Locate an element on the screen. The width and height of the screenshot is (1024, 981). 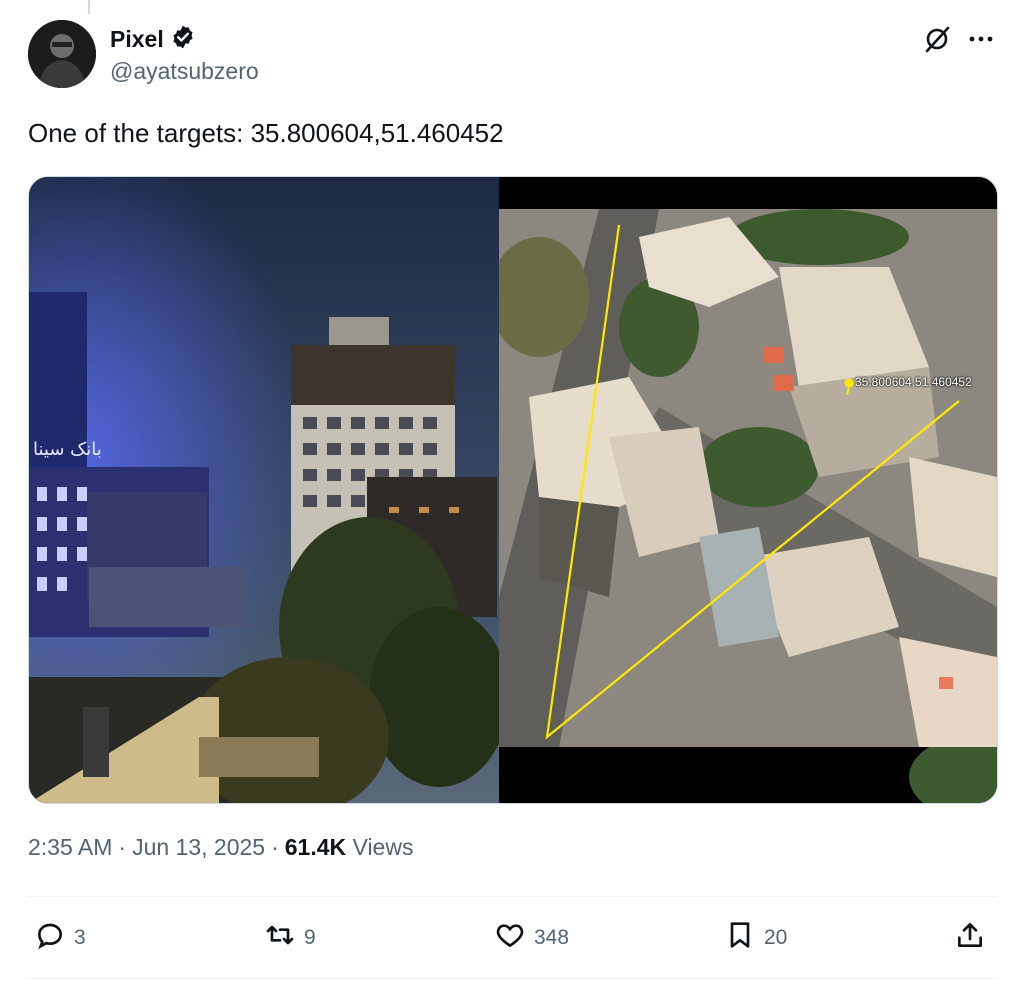
bank-sign: بانک سینا is located at coordinates (67, 449).